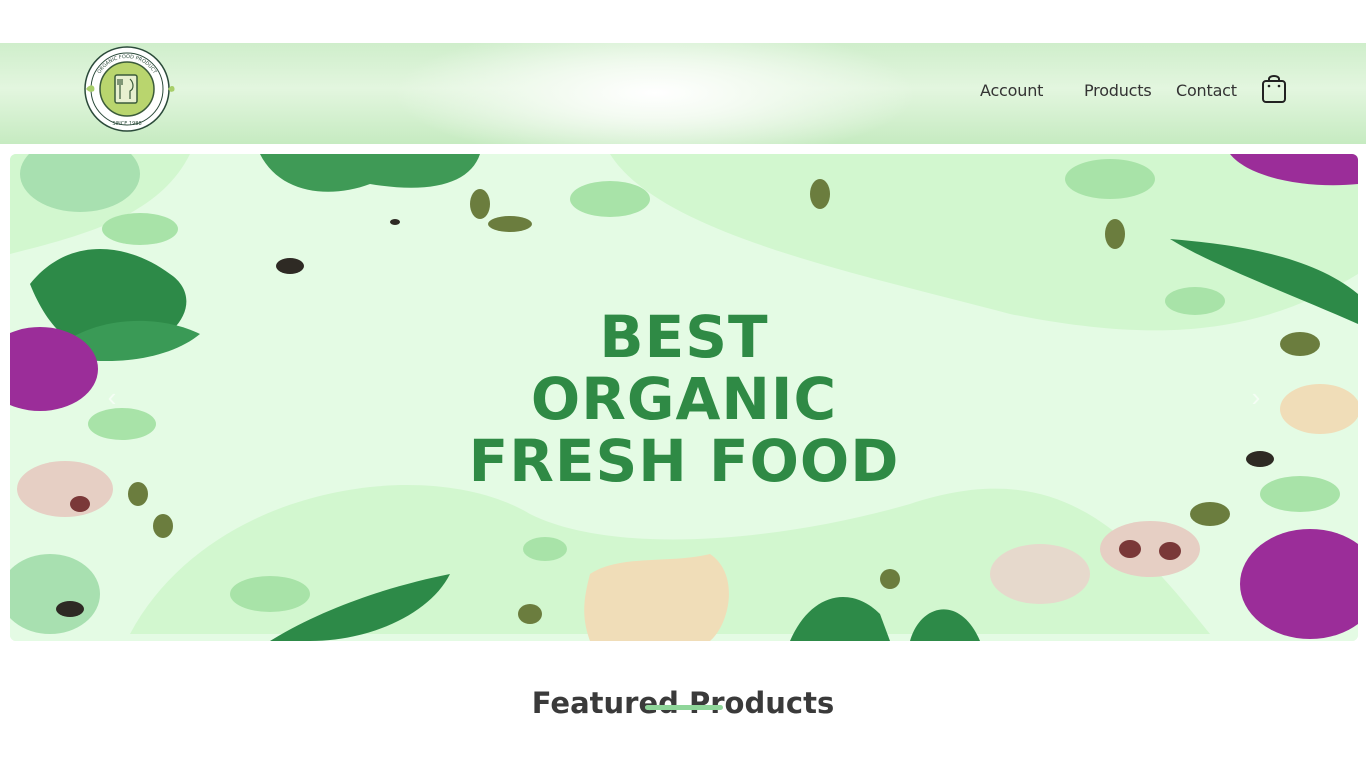 This screenshot has width=1366, height=768. What do you see at coordinates (684, 337) in the screenshot?
I see `hero-line-1: BEST` at bounding box center [684, 337].